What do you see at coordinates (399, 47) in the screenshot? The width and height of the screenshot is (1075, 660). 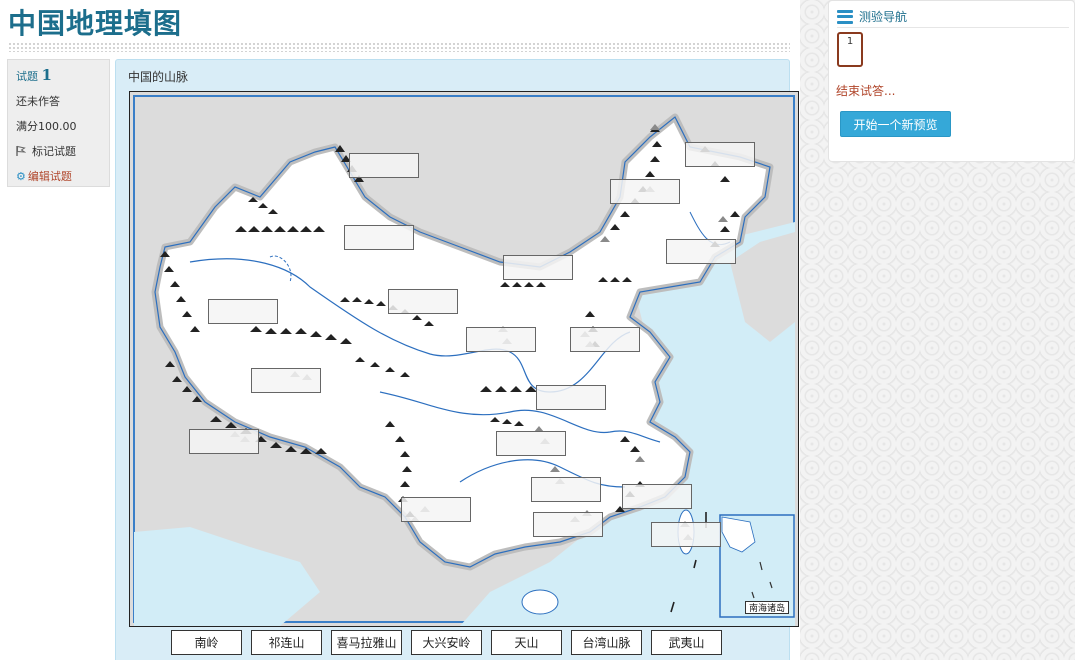 I see `title-divider` at bounding box center [399, 47].